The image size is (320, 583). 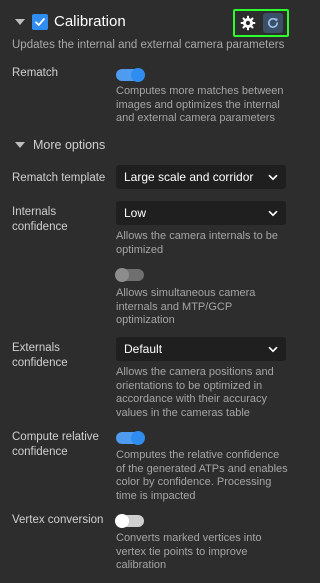 I want to click on vertex-conversion-toggle, so click(x=129, y=521).